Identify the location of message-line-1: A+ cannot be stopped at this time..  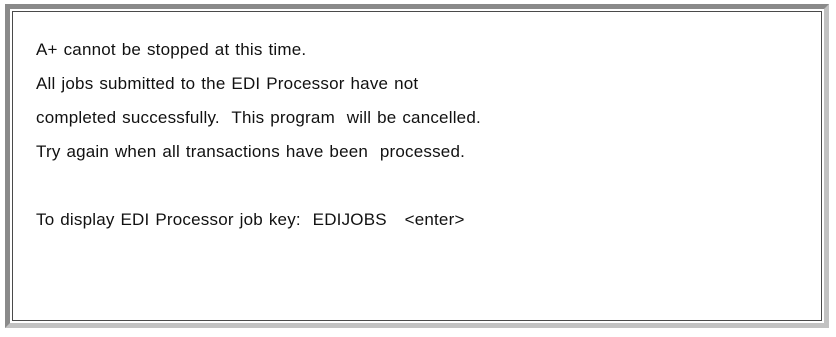
(171, 49).